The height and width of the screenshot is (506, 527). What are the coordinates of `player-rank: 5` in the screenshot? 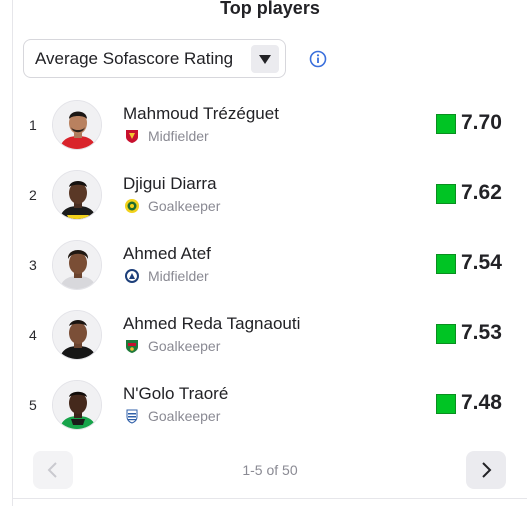 It's located at (33, 405).